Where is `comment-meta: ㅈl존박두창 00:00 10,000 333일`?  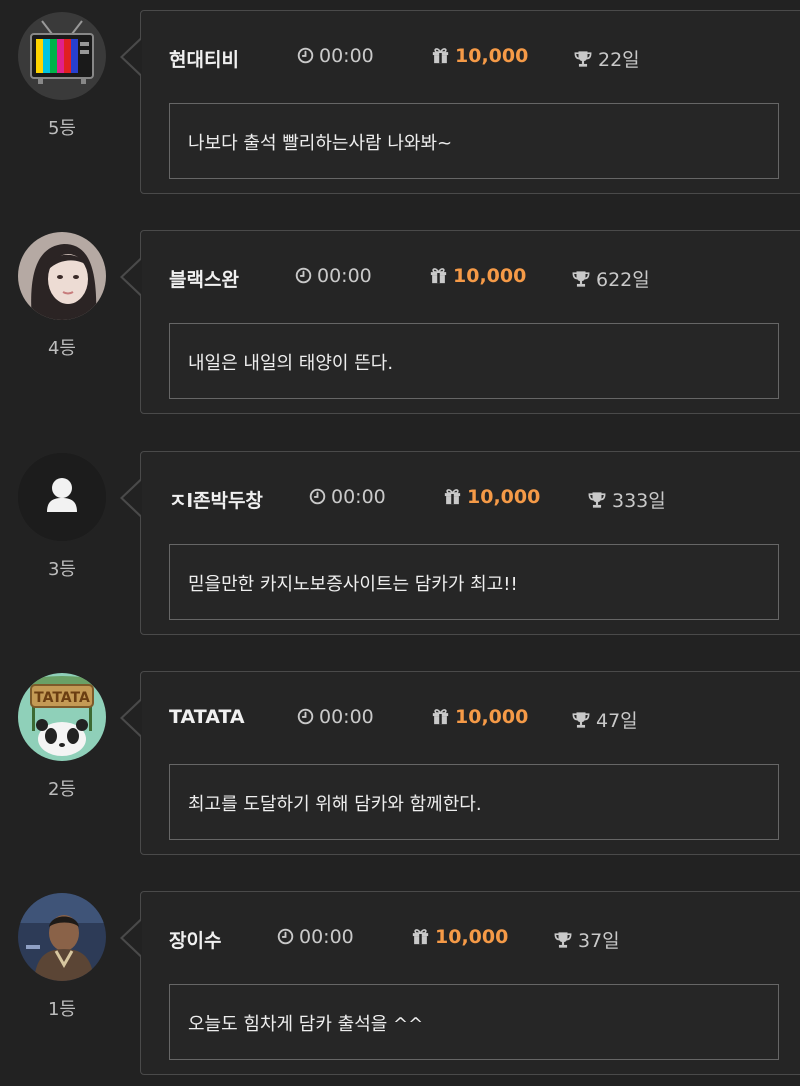
comment-meta: ㅈl존박두창 00:00 10,000 333일 is located at coordinates (470, 497).